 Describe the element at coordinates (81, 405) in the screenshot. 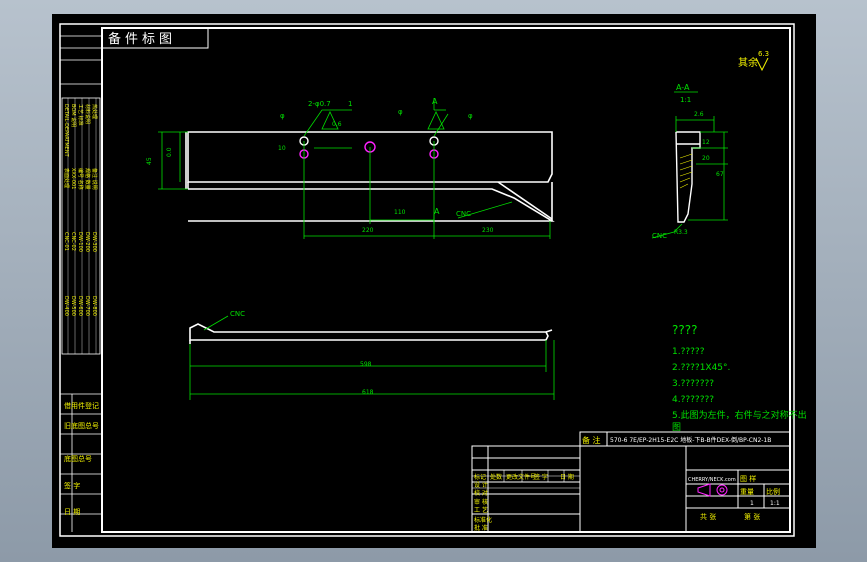

I see `side-label-0: 借用件登记` at that location.